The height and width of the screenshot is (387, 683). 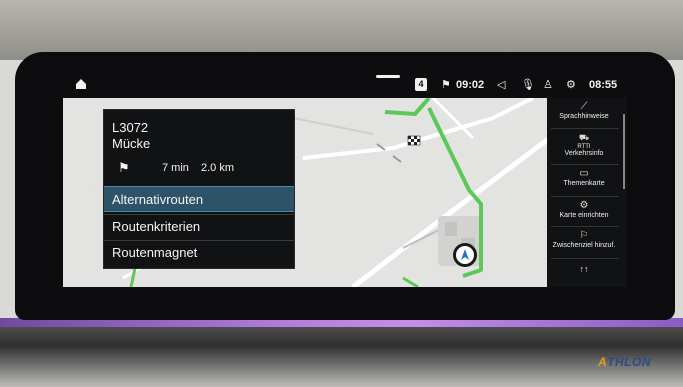 What do you see at coordinates (584, 269) in the screenshot?
I see `sidebar-more-icon: ↑↑` at bounding box center [584, 269].